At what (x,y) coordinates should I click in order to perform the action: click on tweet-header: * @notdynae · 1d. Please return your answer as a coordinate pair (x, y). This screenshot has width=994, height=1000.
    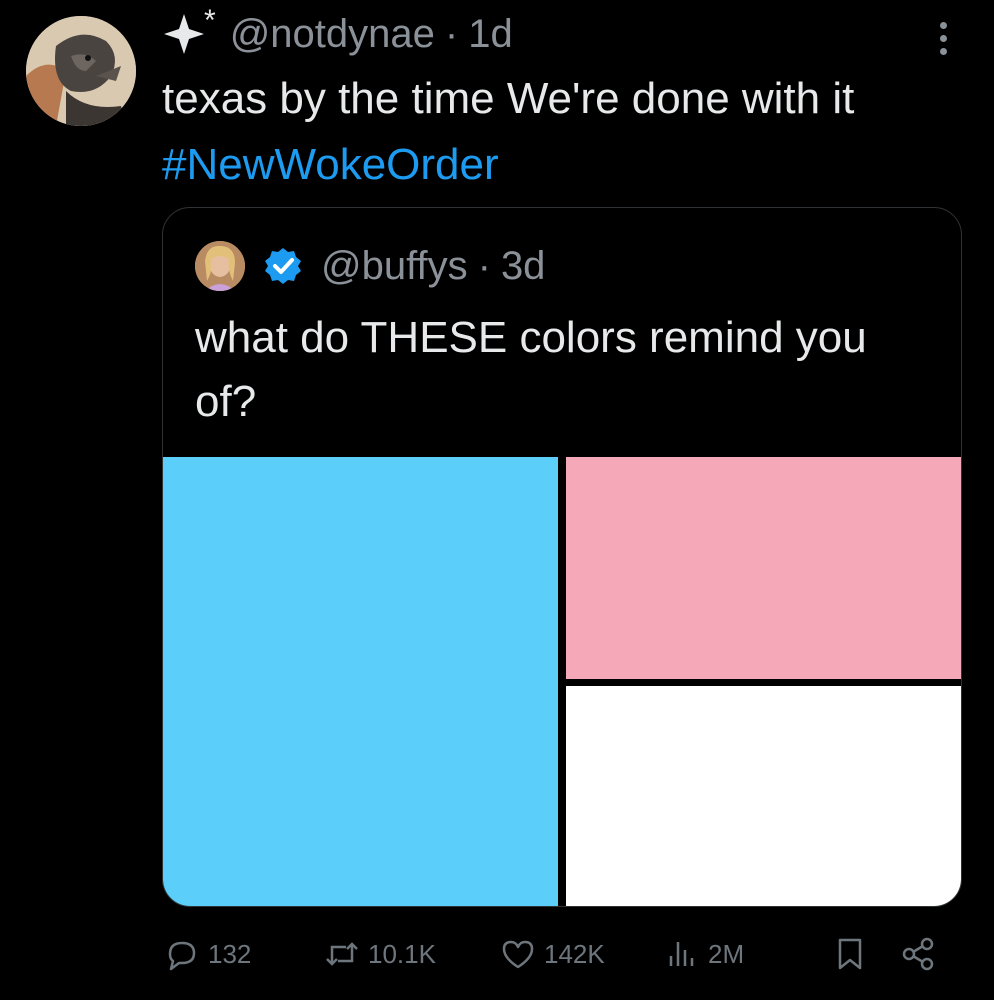
    Looking at the image, I should click on (337, 34).